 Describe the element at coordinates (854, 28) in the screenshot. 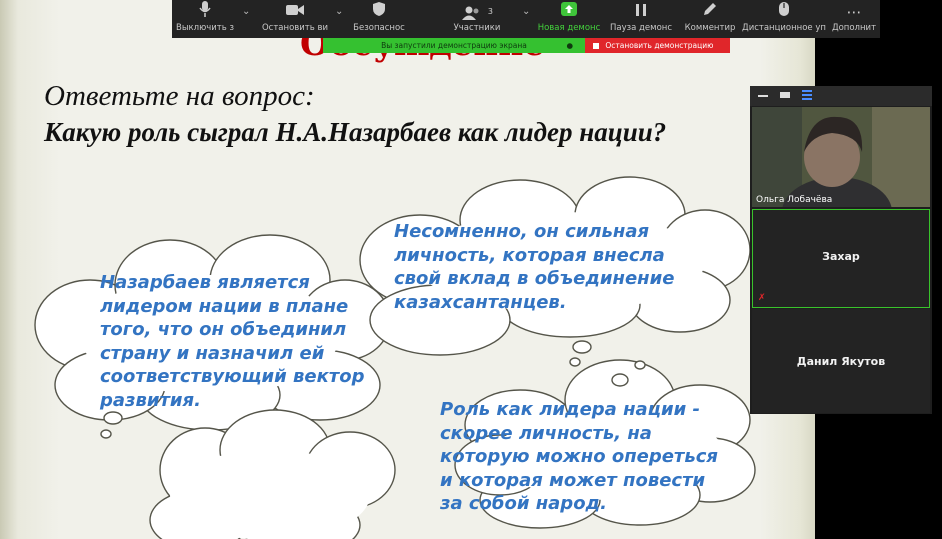

I see `more-label: Дополнит` at that location.